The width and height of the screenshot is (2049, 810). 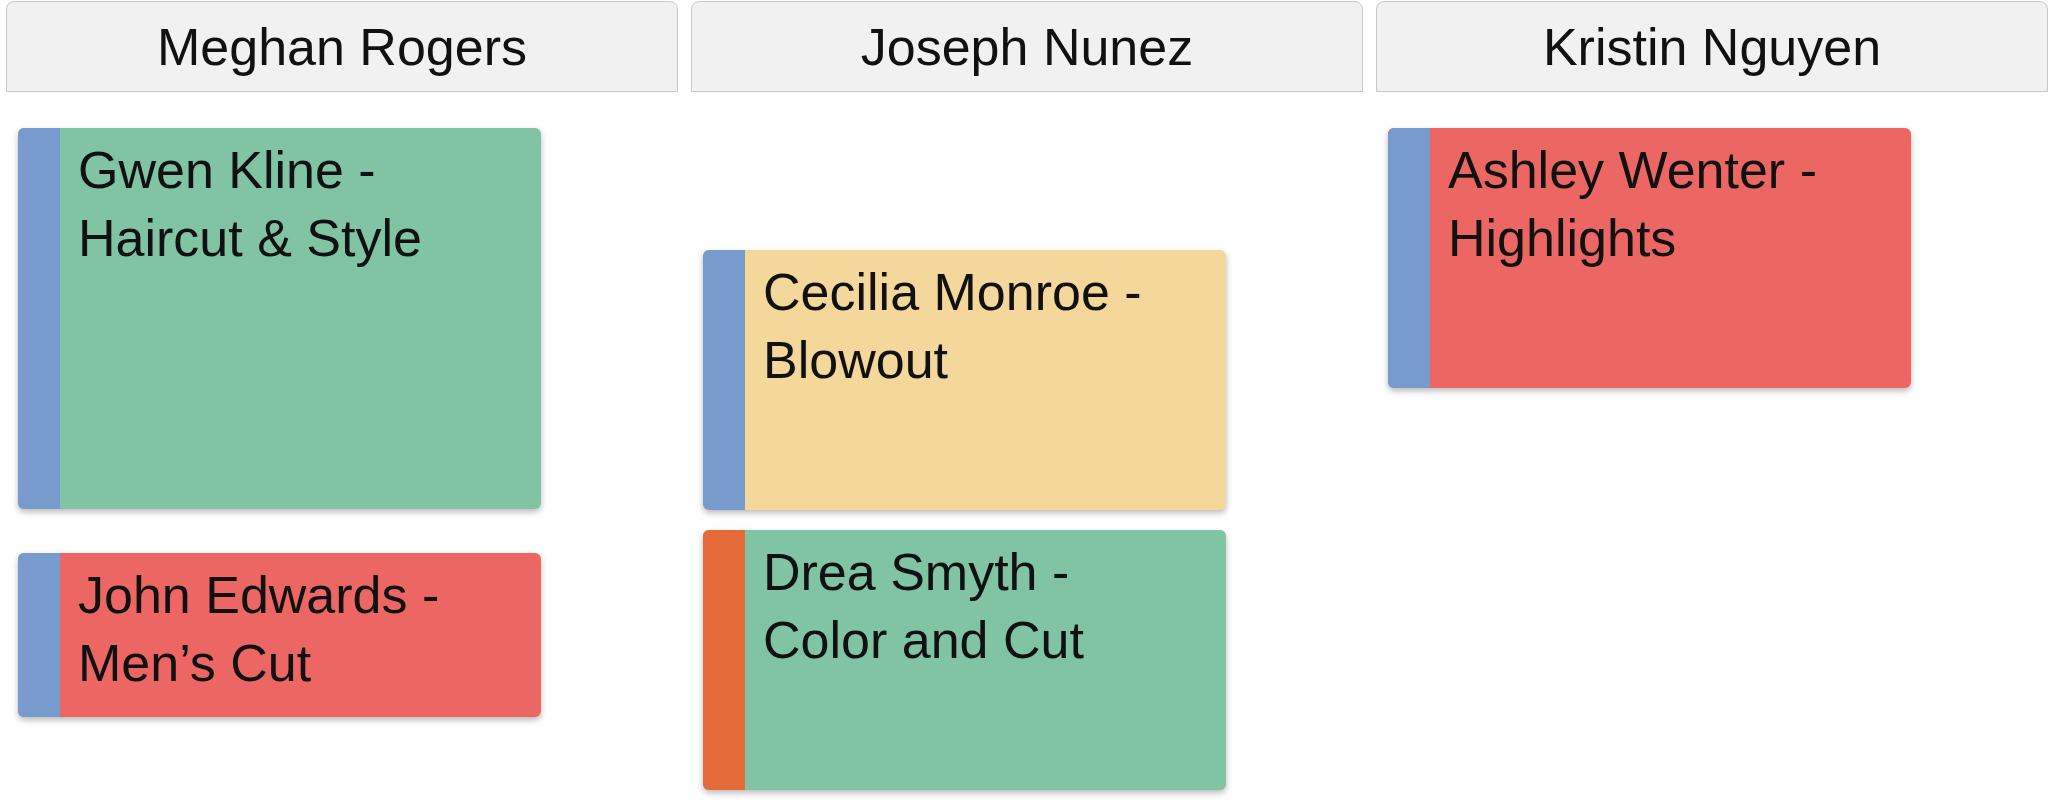 I want to click on appointment-title: Cecilia Monroe - Blowout, so click(x=953, y=326).